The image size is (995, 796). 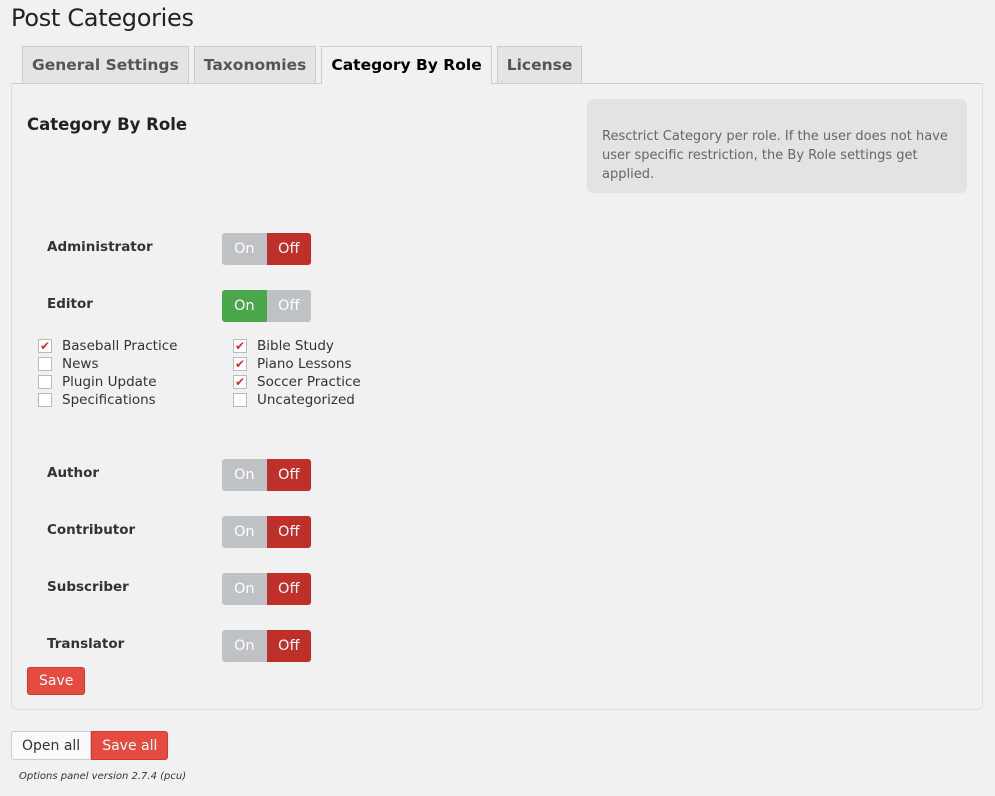 I want to click on page-title: Post Categories, so click(x=102, y=18).